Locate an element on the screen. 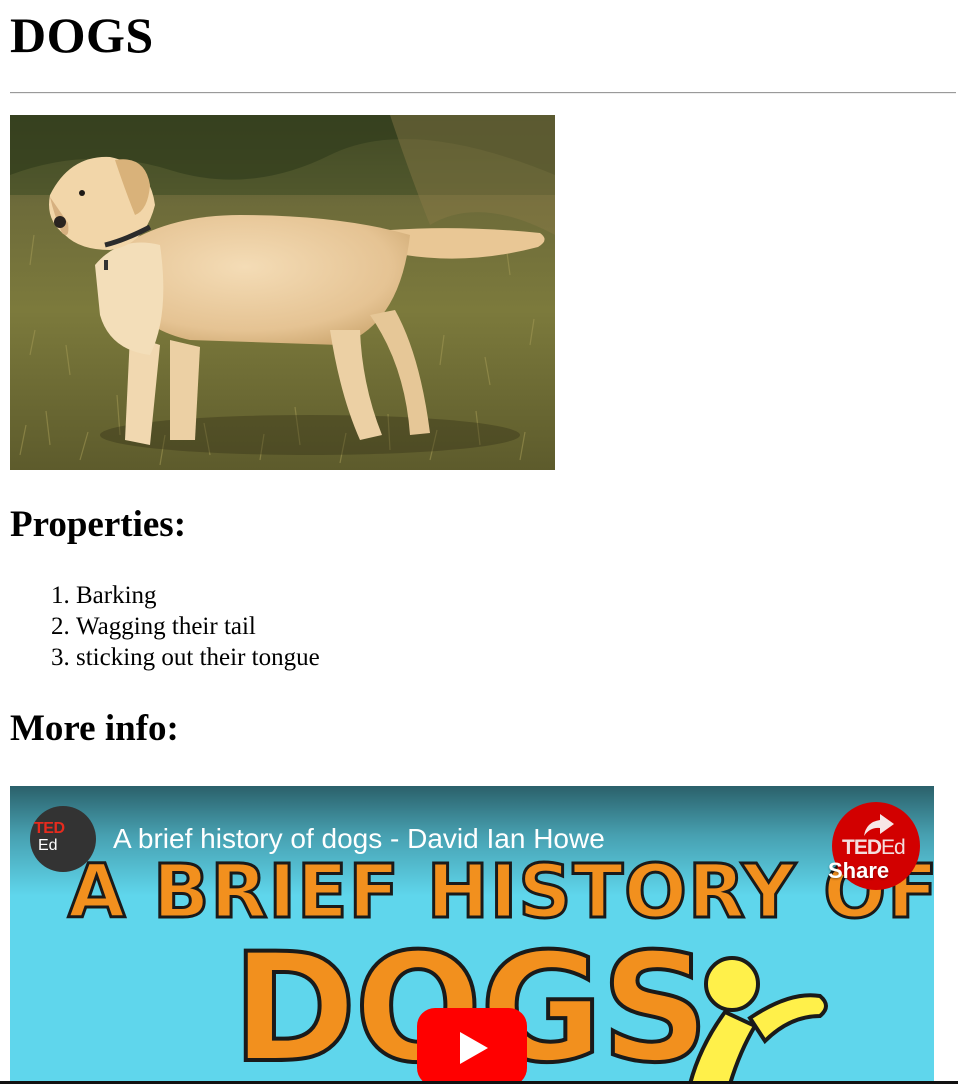 The image size is (958, 1084). play-button-icon is located at coordinates (472, 1046).